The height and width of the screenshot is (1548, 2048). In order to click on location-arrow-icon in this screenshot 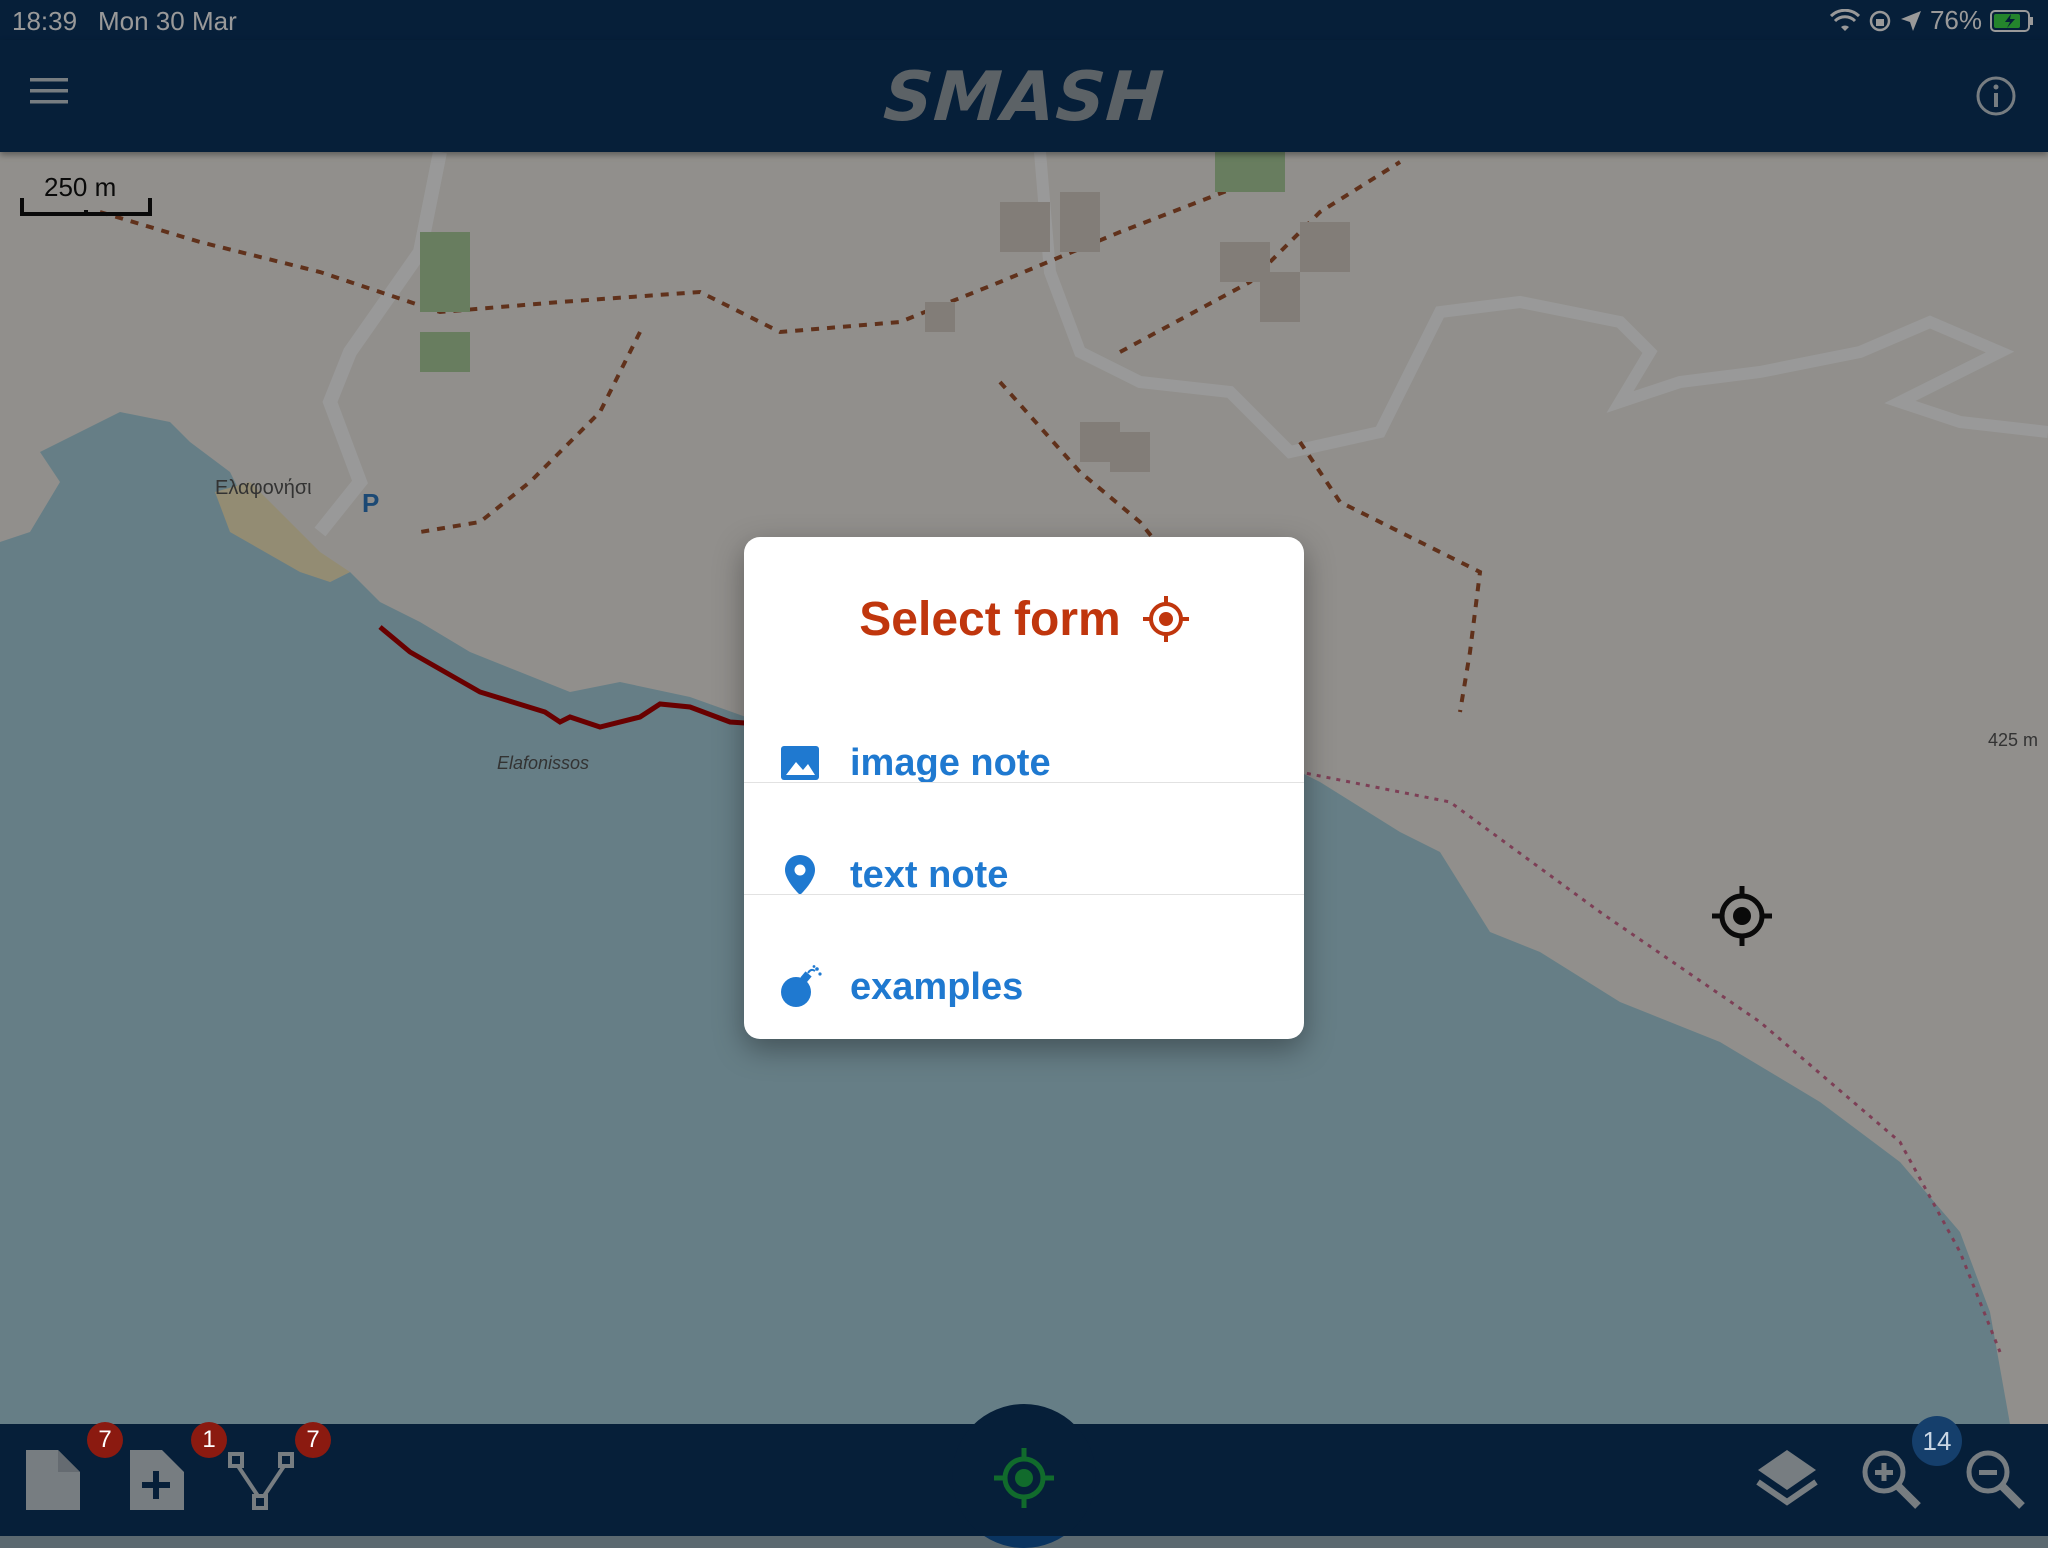, I will do `click(1910, 20)`.